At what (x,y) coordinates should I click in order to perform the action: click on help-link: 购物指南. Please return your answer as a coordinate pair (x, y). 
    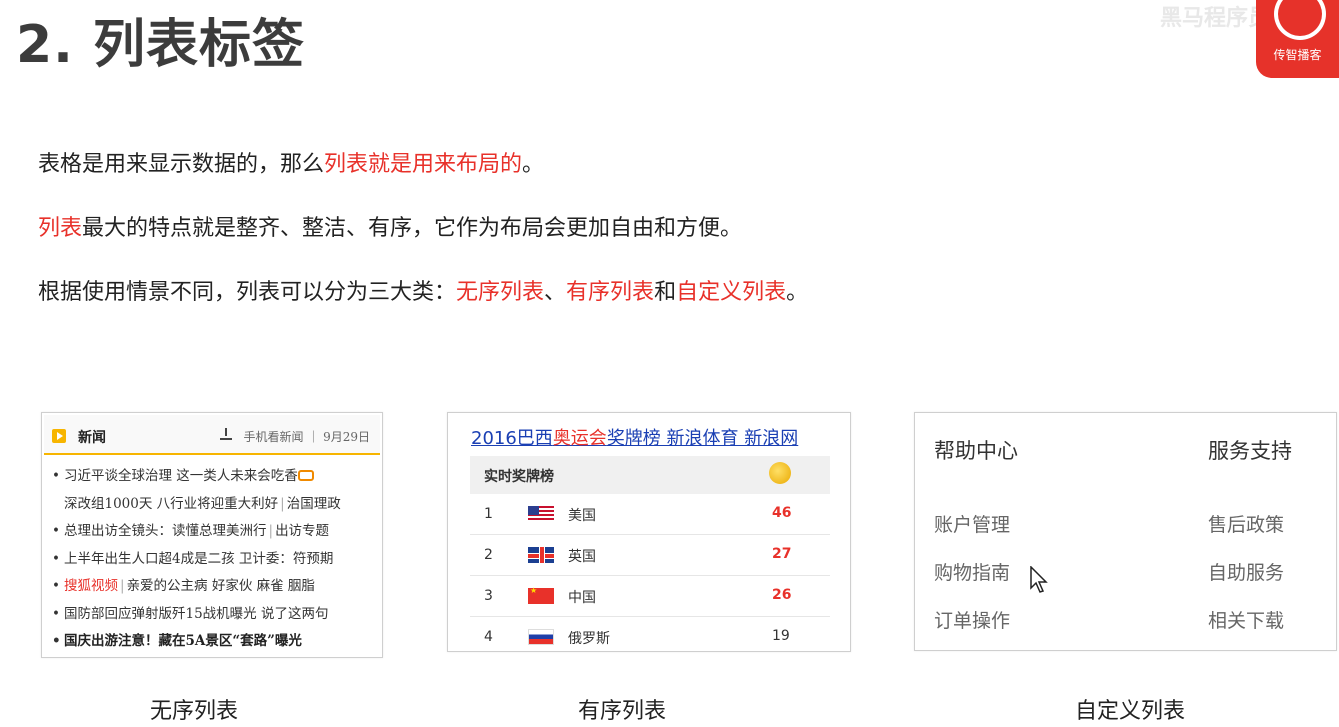
    Looking at the image, I should click on (972, 571).